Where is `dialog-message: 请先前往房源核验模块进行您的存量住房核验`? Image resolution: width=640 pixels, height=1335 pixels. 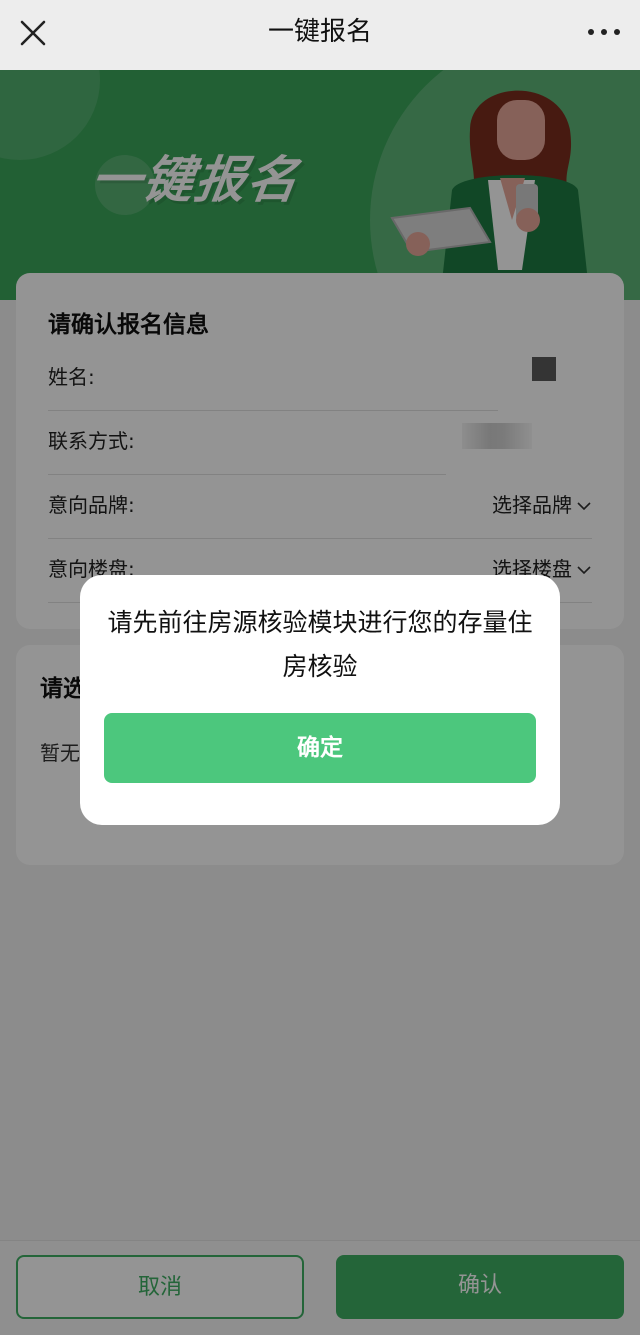
dialog-message: 请先前往房源核验模块进行您的存量住房核验 is located at coordinates (320, 644).